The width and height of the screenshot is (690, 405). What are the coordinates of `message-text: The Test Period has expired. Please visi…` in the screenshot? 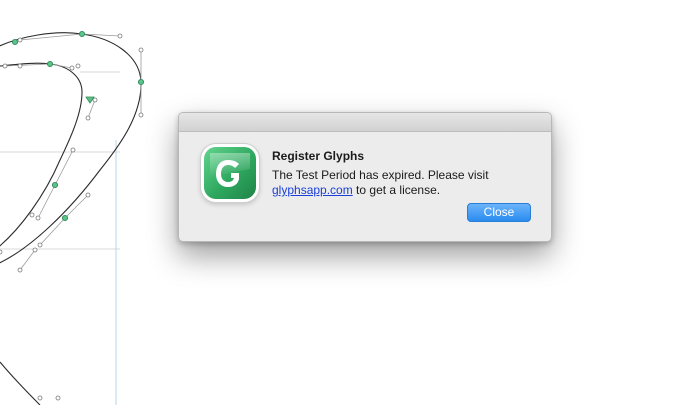 It's located at (380, 175).